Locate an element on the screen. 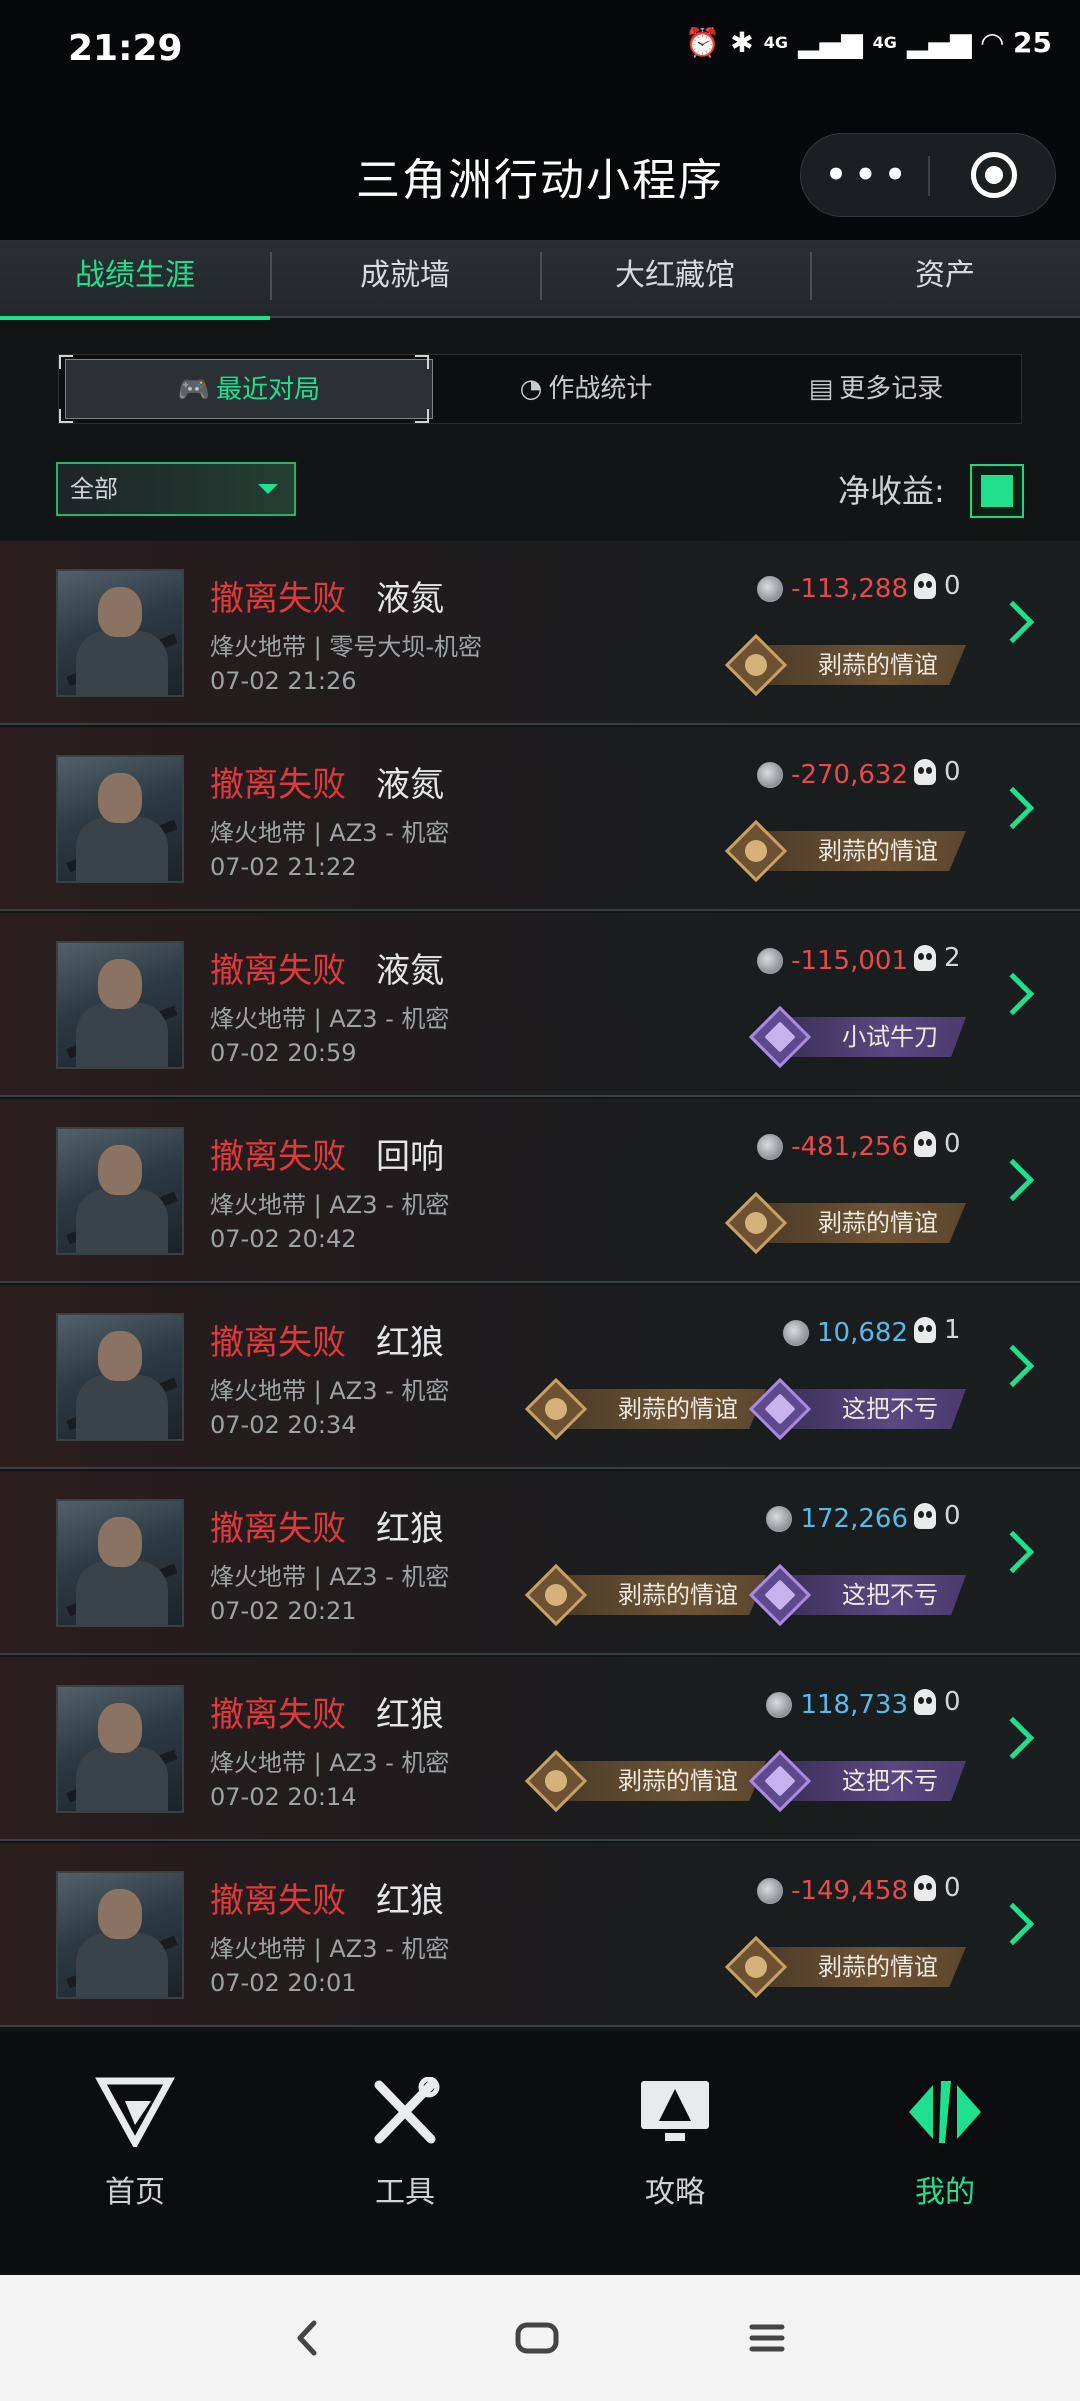  operator-name: 回响 is located at coordinates (410, 1157).